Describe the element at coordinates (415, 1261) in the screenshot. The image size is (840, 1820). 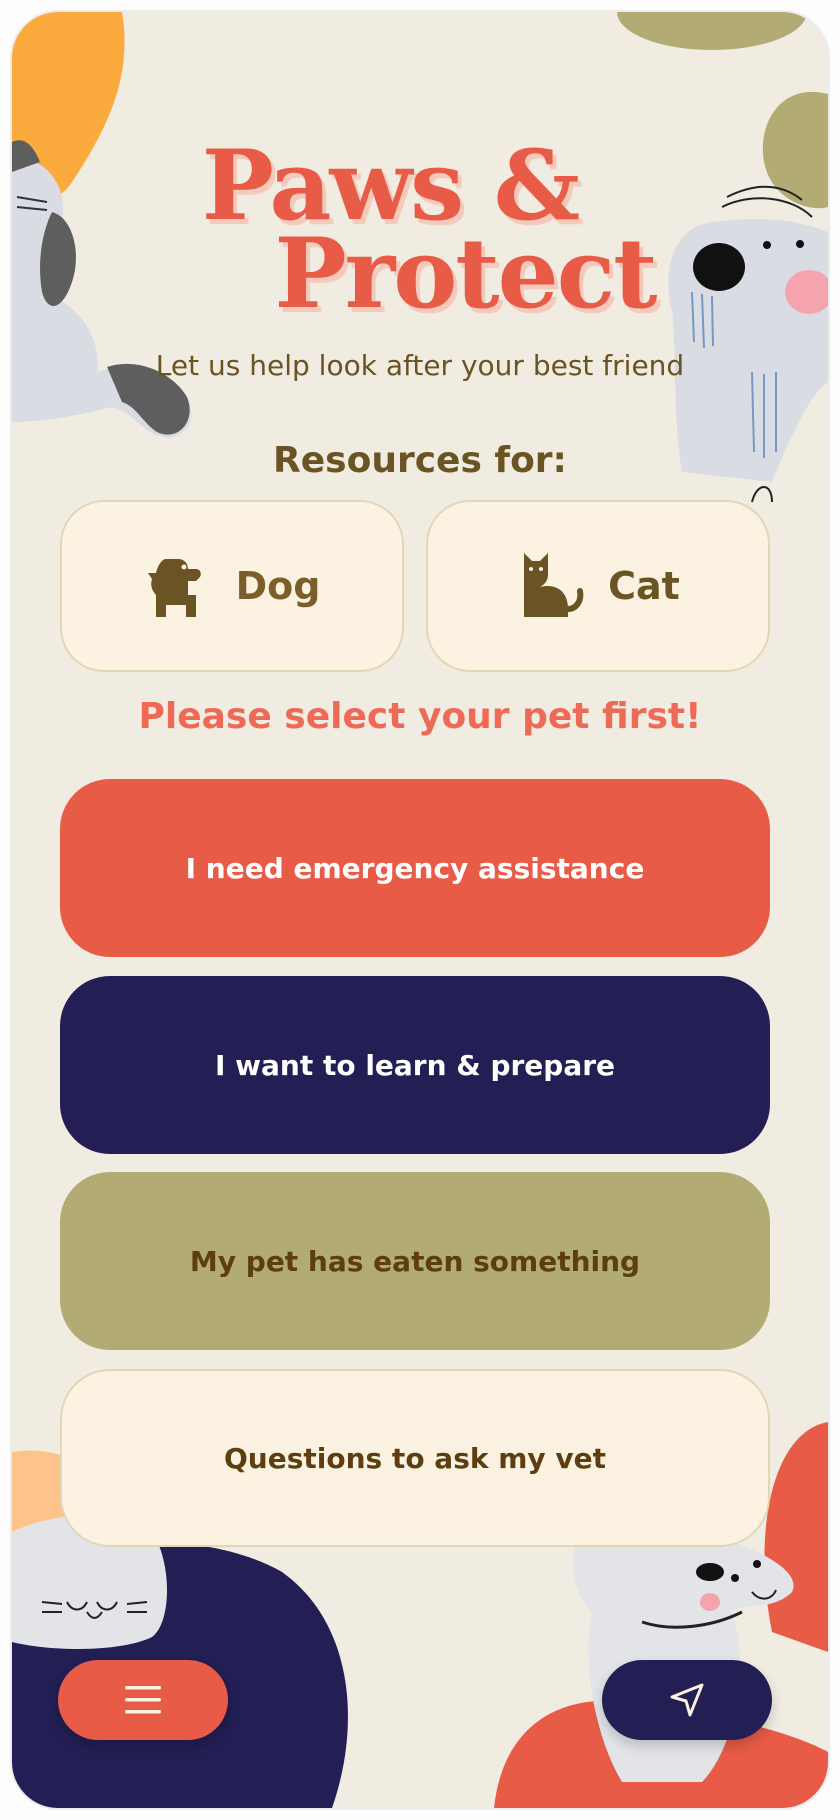
I see `pet-ate-something-button: My pet has eaten something` at that location.